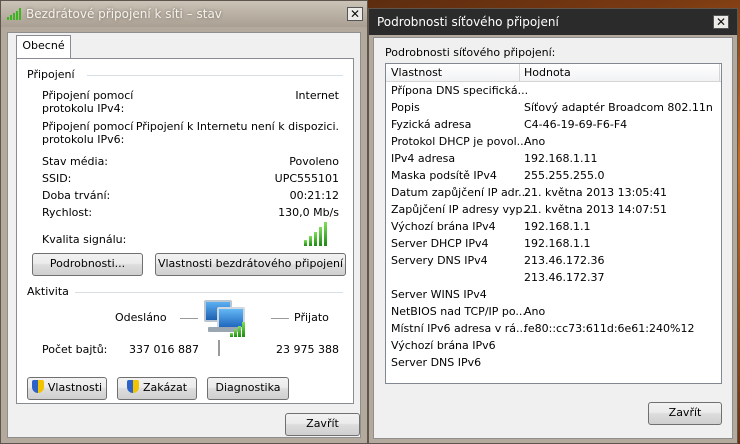 The width and height of the screenshot is (740, 444). Describe the element at coordinates (165, 387) in the screenshot. I see `disable-button-label: Zakázat` at that location.